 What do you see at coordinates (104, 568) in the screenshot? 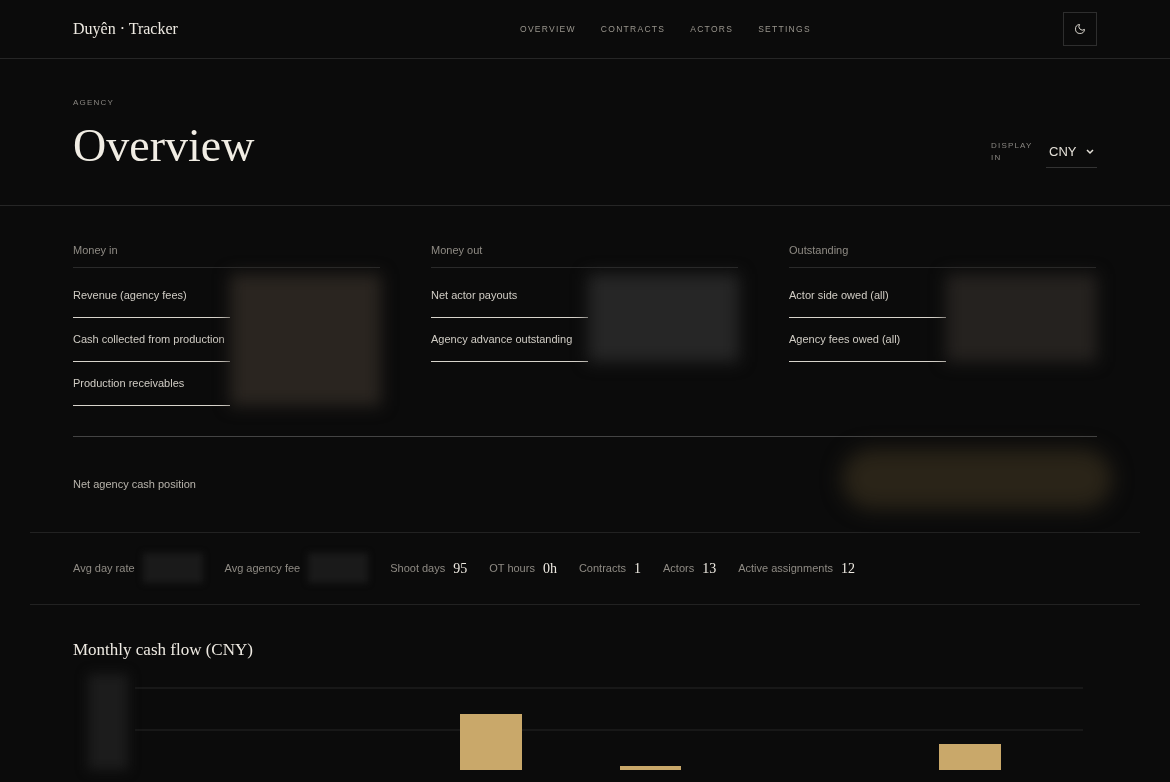
I see `stat-label: Avg day rate` at bounding box center [104, 568].